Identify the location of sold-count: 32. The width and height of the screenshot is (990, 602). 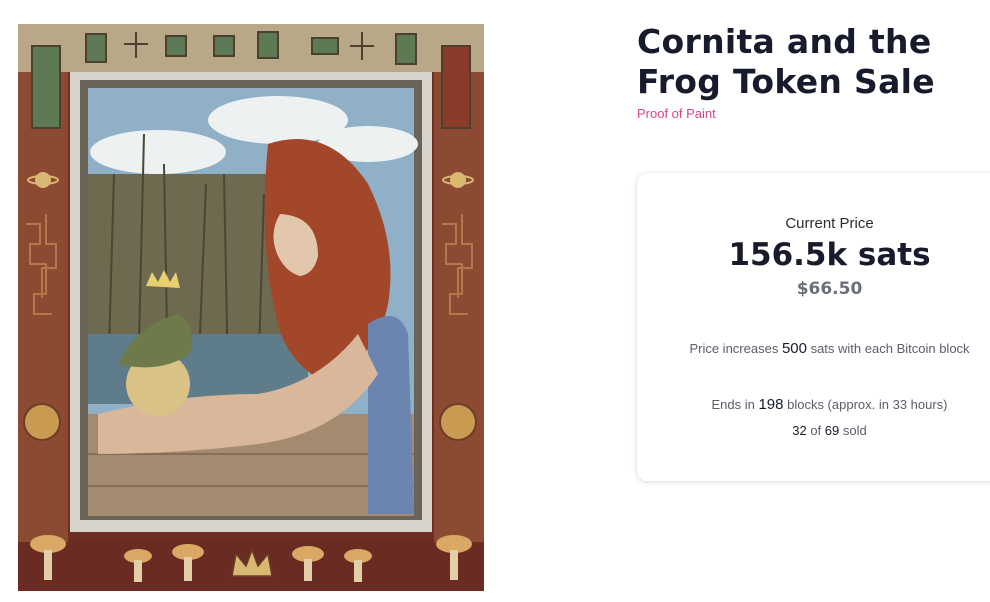
(799, 430).